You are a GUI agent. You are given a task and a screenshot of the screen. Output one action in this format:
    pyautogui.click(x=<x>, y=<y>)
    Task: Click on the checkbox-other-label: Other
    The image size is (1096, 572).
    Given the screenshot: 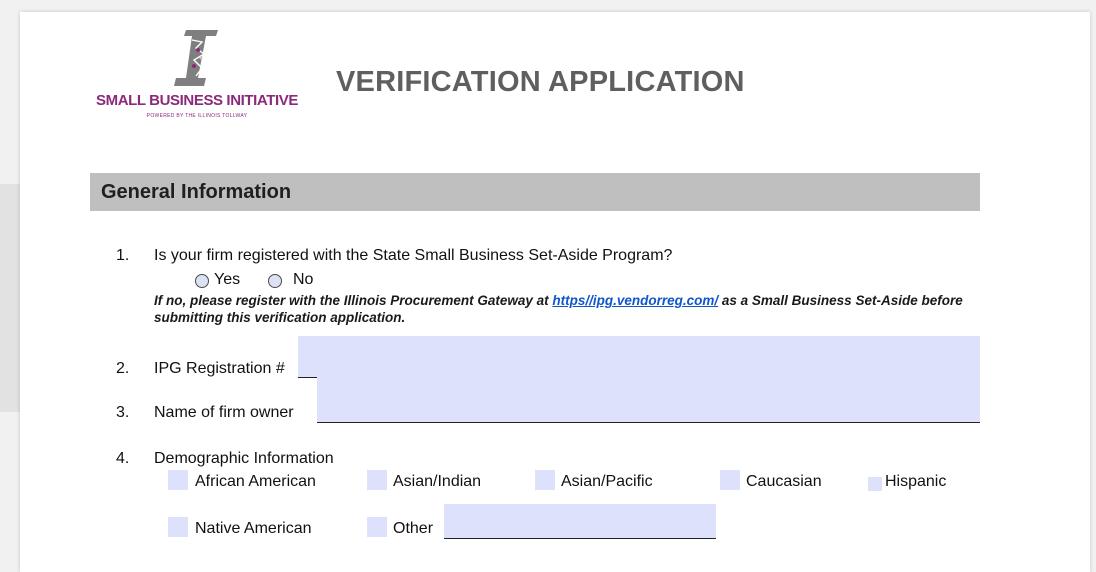 What is the action you would take?
    pyautogui.click(x=413, y=528)
    